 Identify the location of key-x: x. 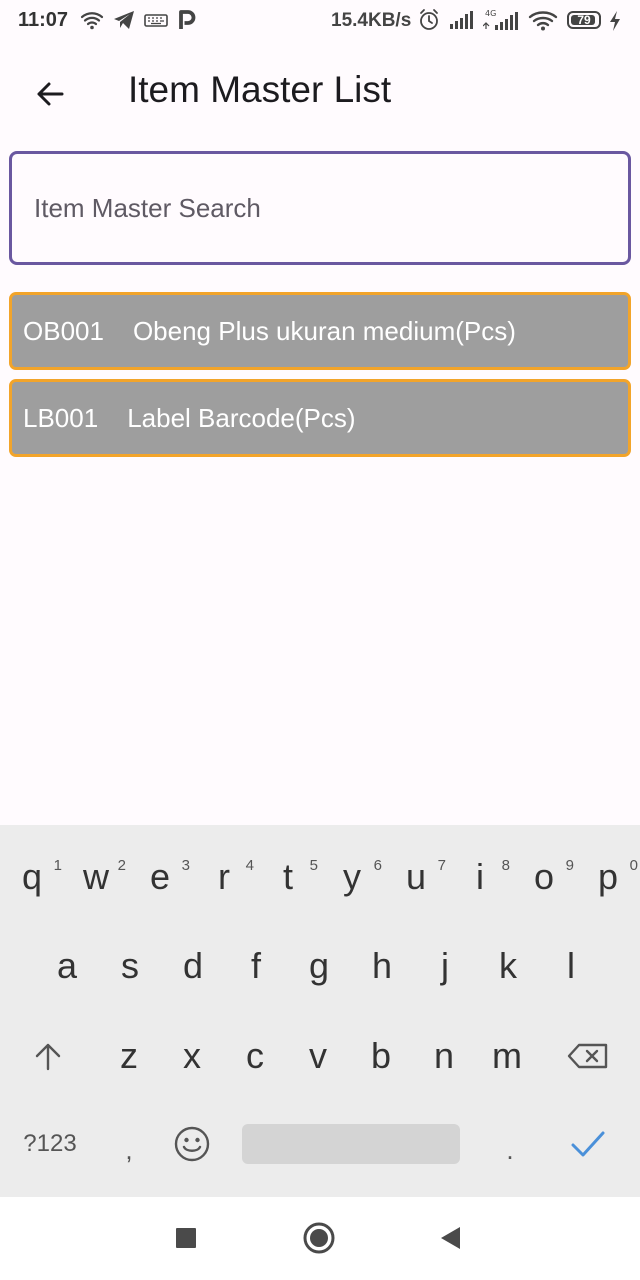
(192, 1056).